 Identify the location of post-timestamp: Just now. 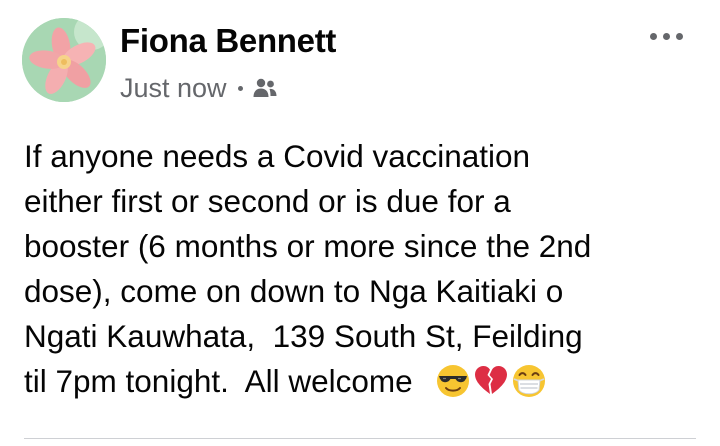
(173, 88).